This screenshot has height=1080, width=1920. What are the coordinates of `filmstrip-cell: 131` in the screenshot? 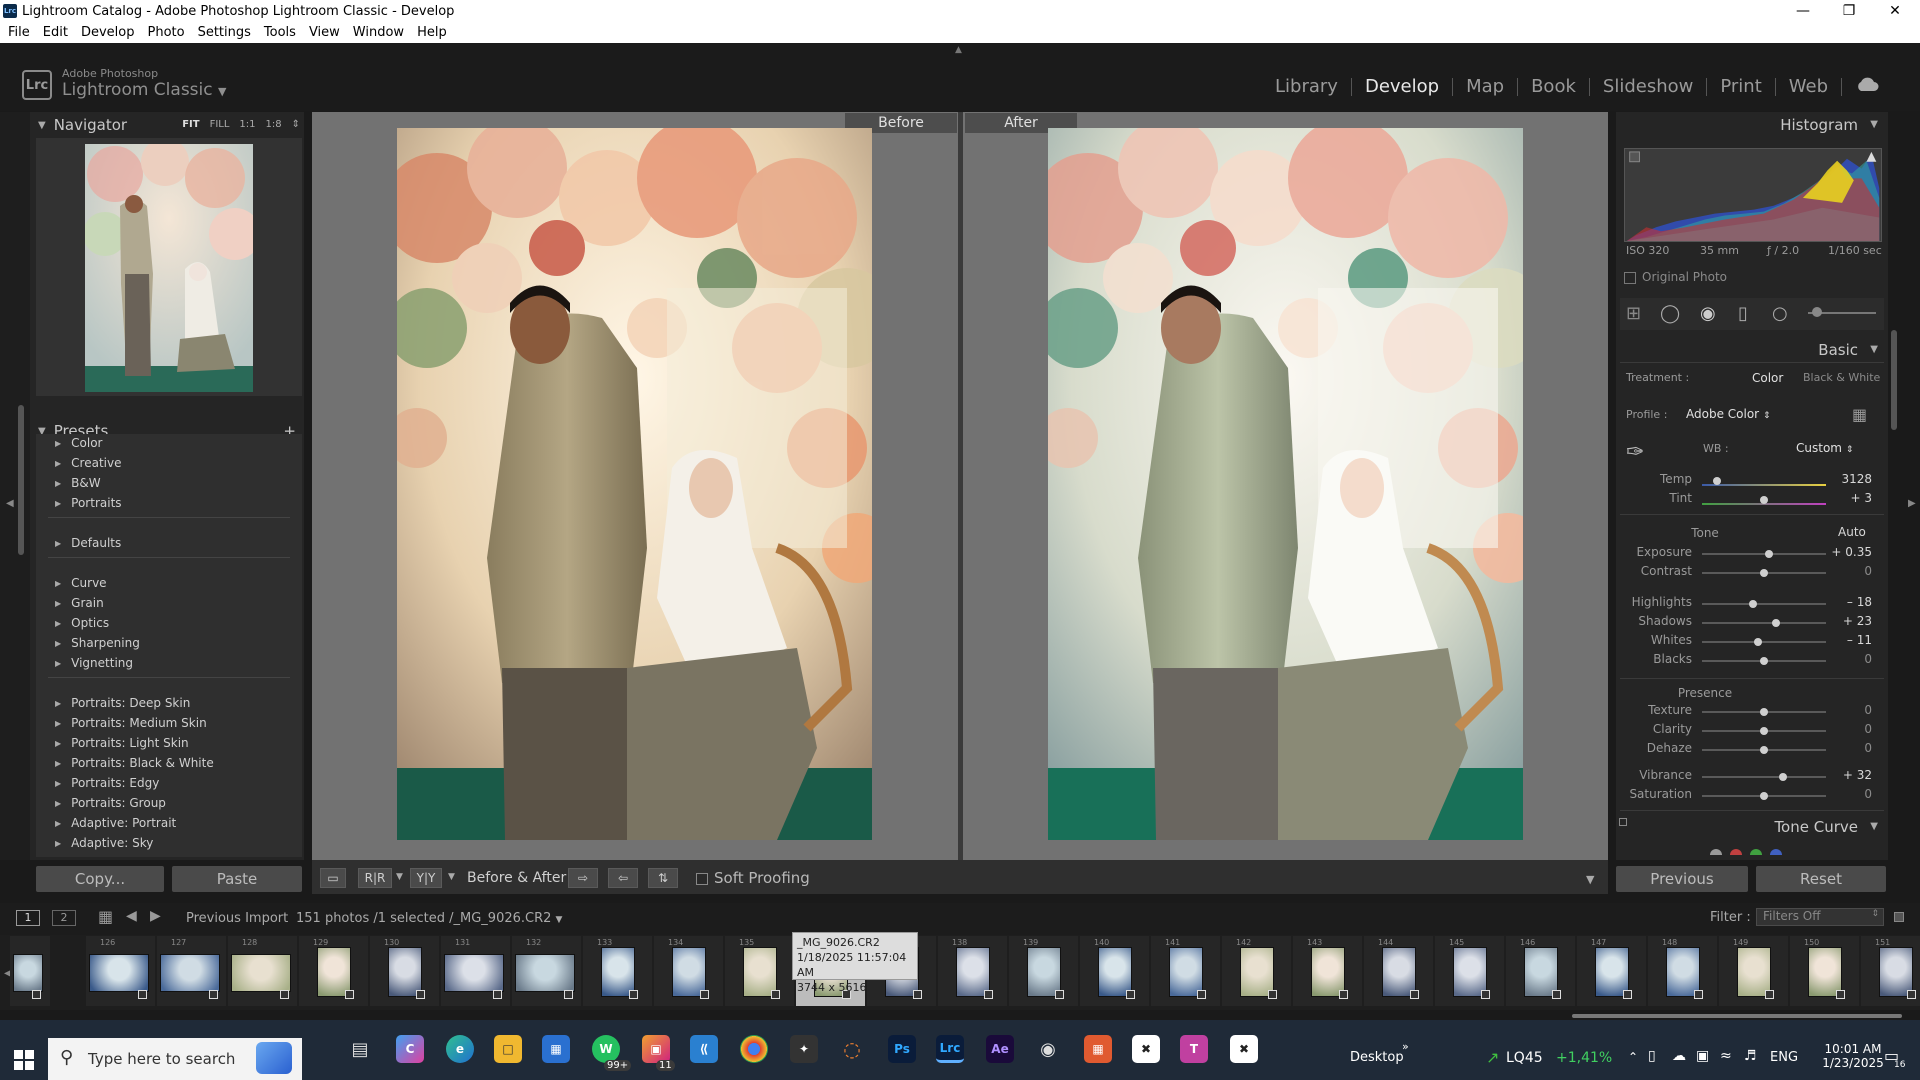 It's located at (475, 971).